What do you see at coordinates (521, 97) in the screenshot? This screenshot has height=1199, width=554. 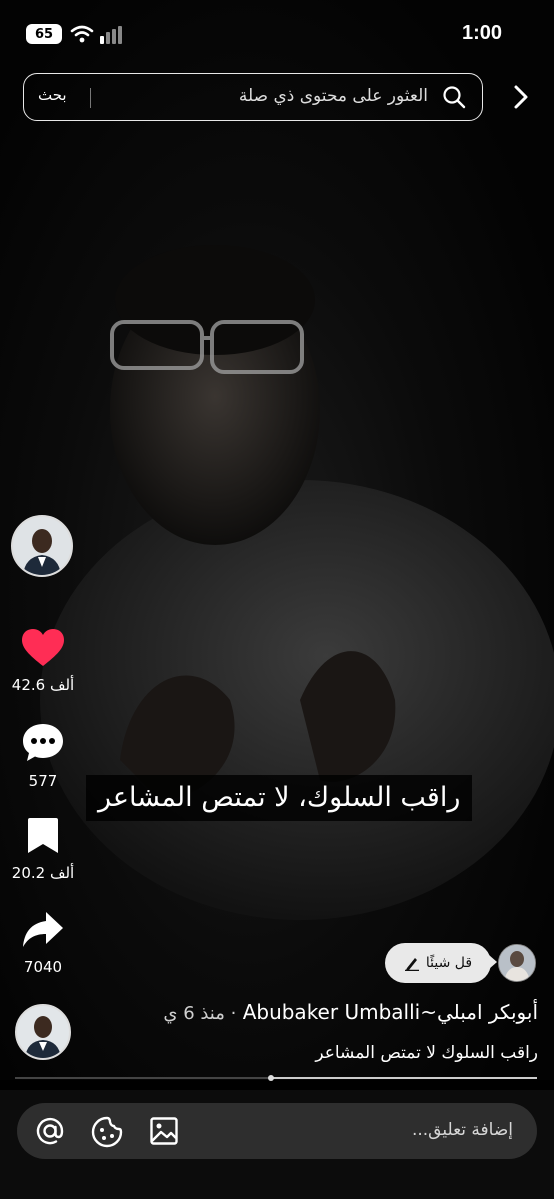 I see `chevron-right-icon` at bounding box center [521, 97].